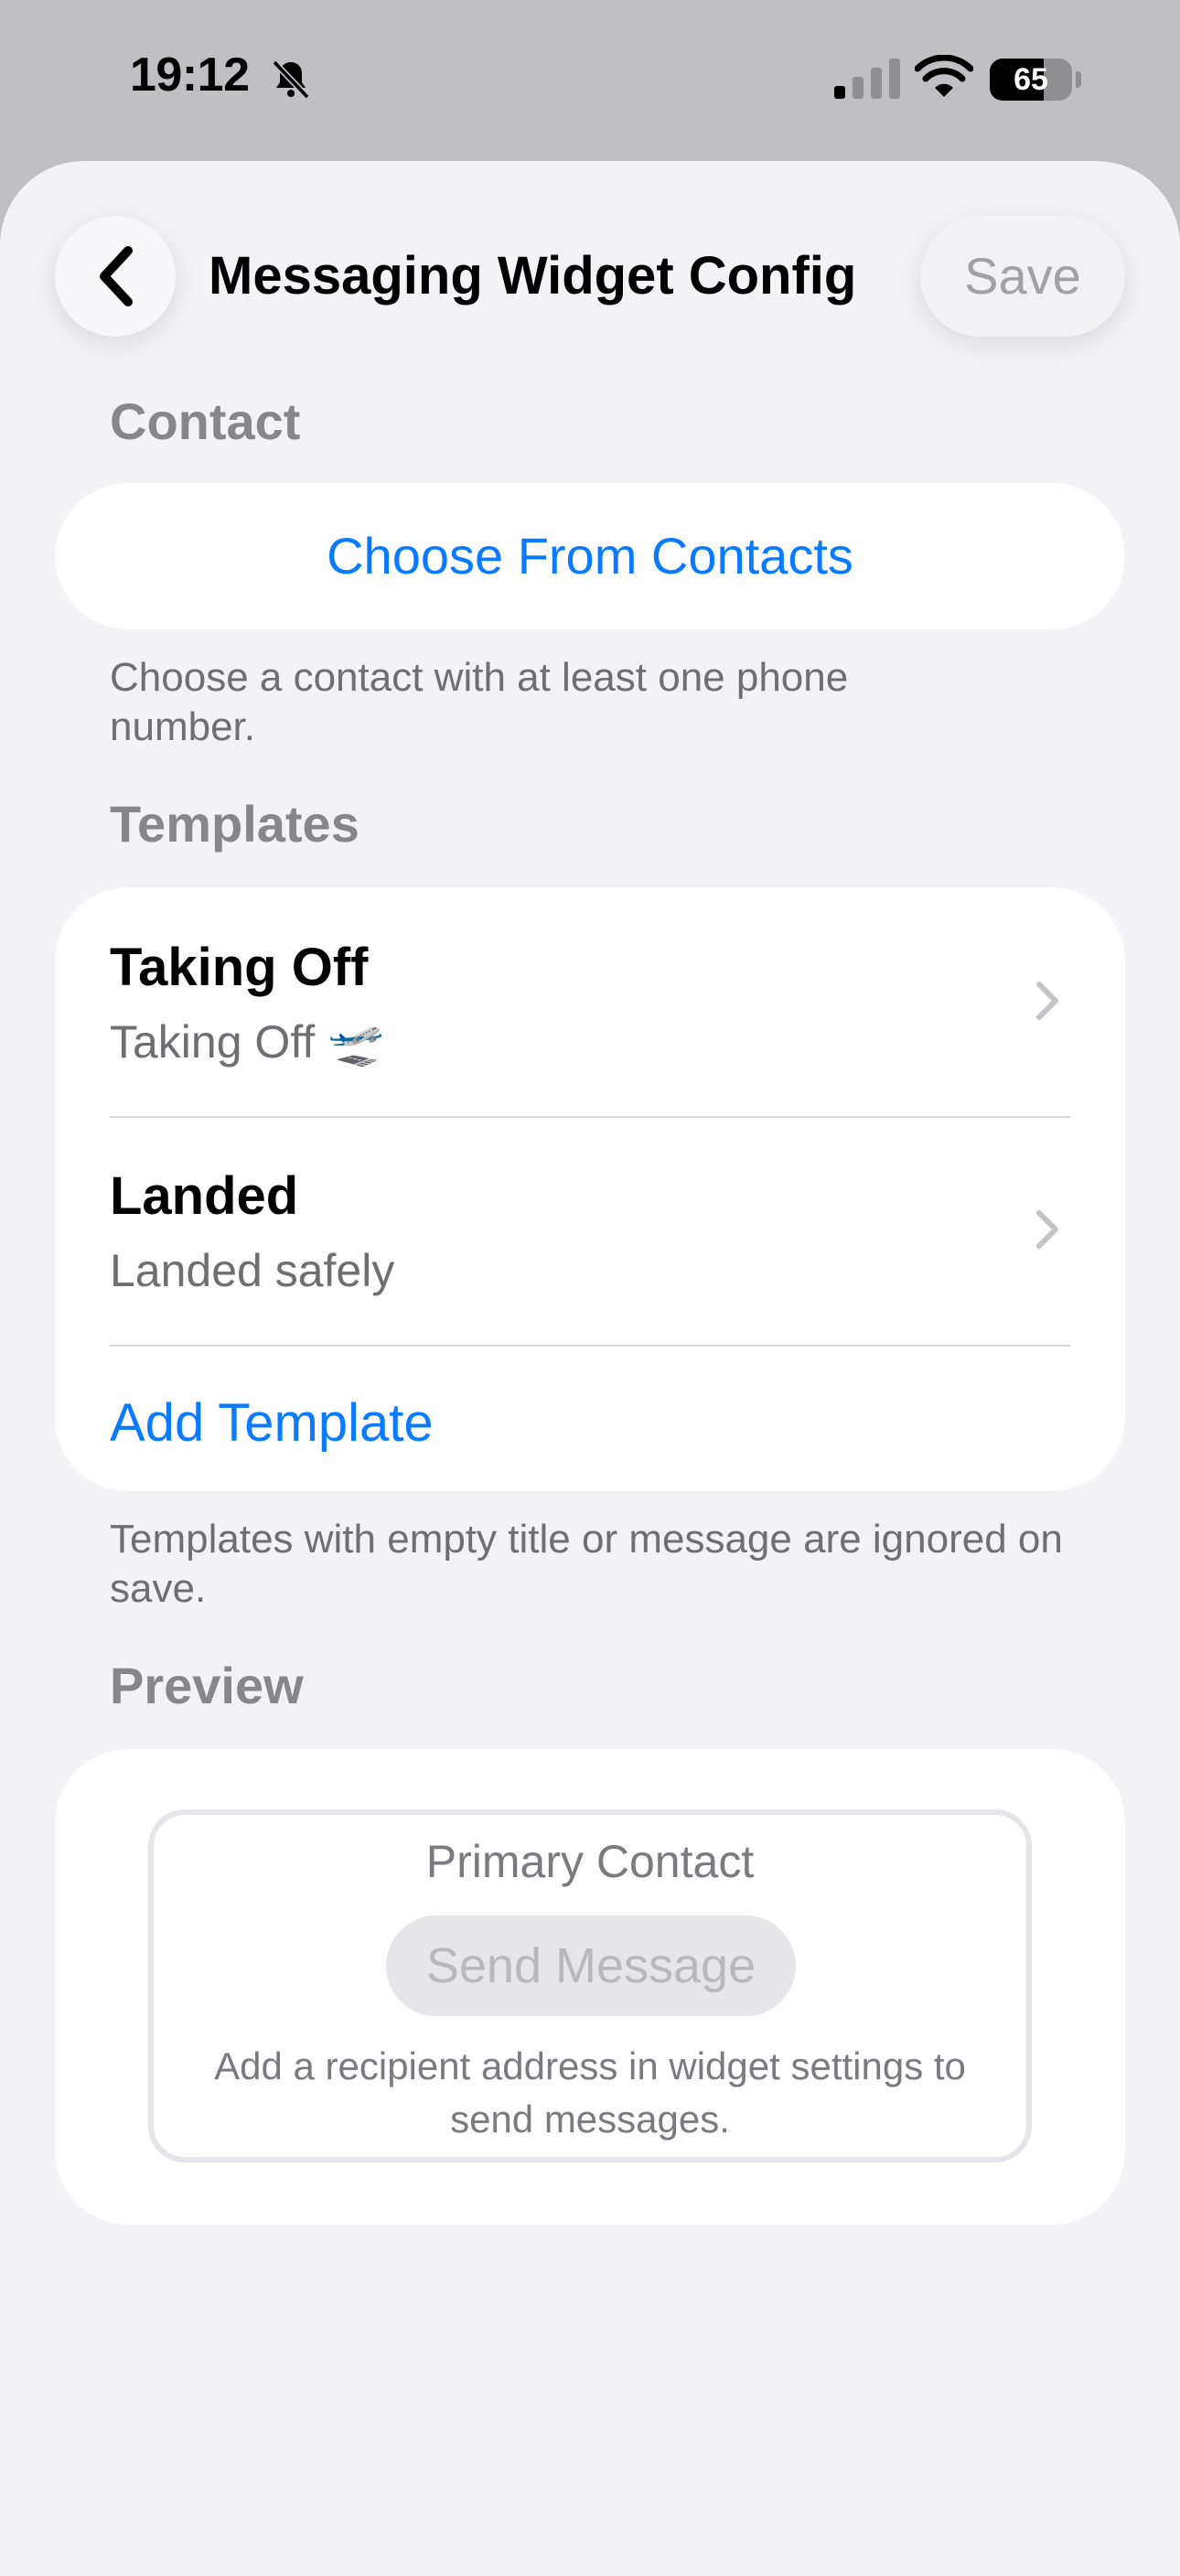  Describe the element at coordinates (591, 1966) in the screenshot. I see `send-message-button: Send Message` at that location.